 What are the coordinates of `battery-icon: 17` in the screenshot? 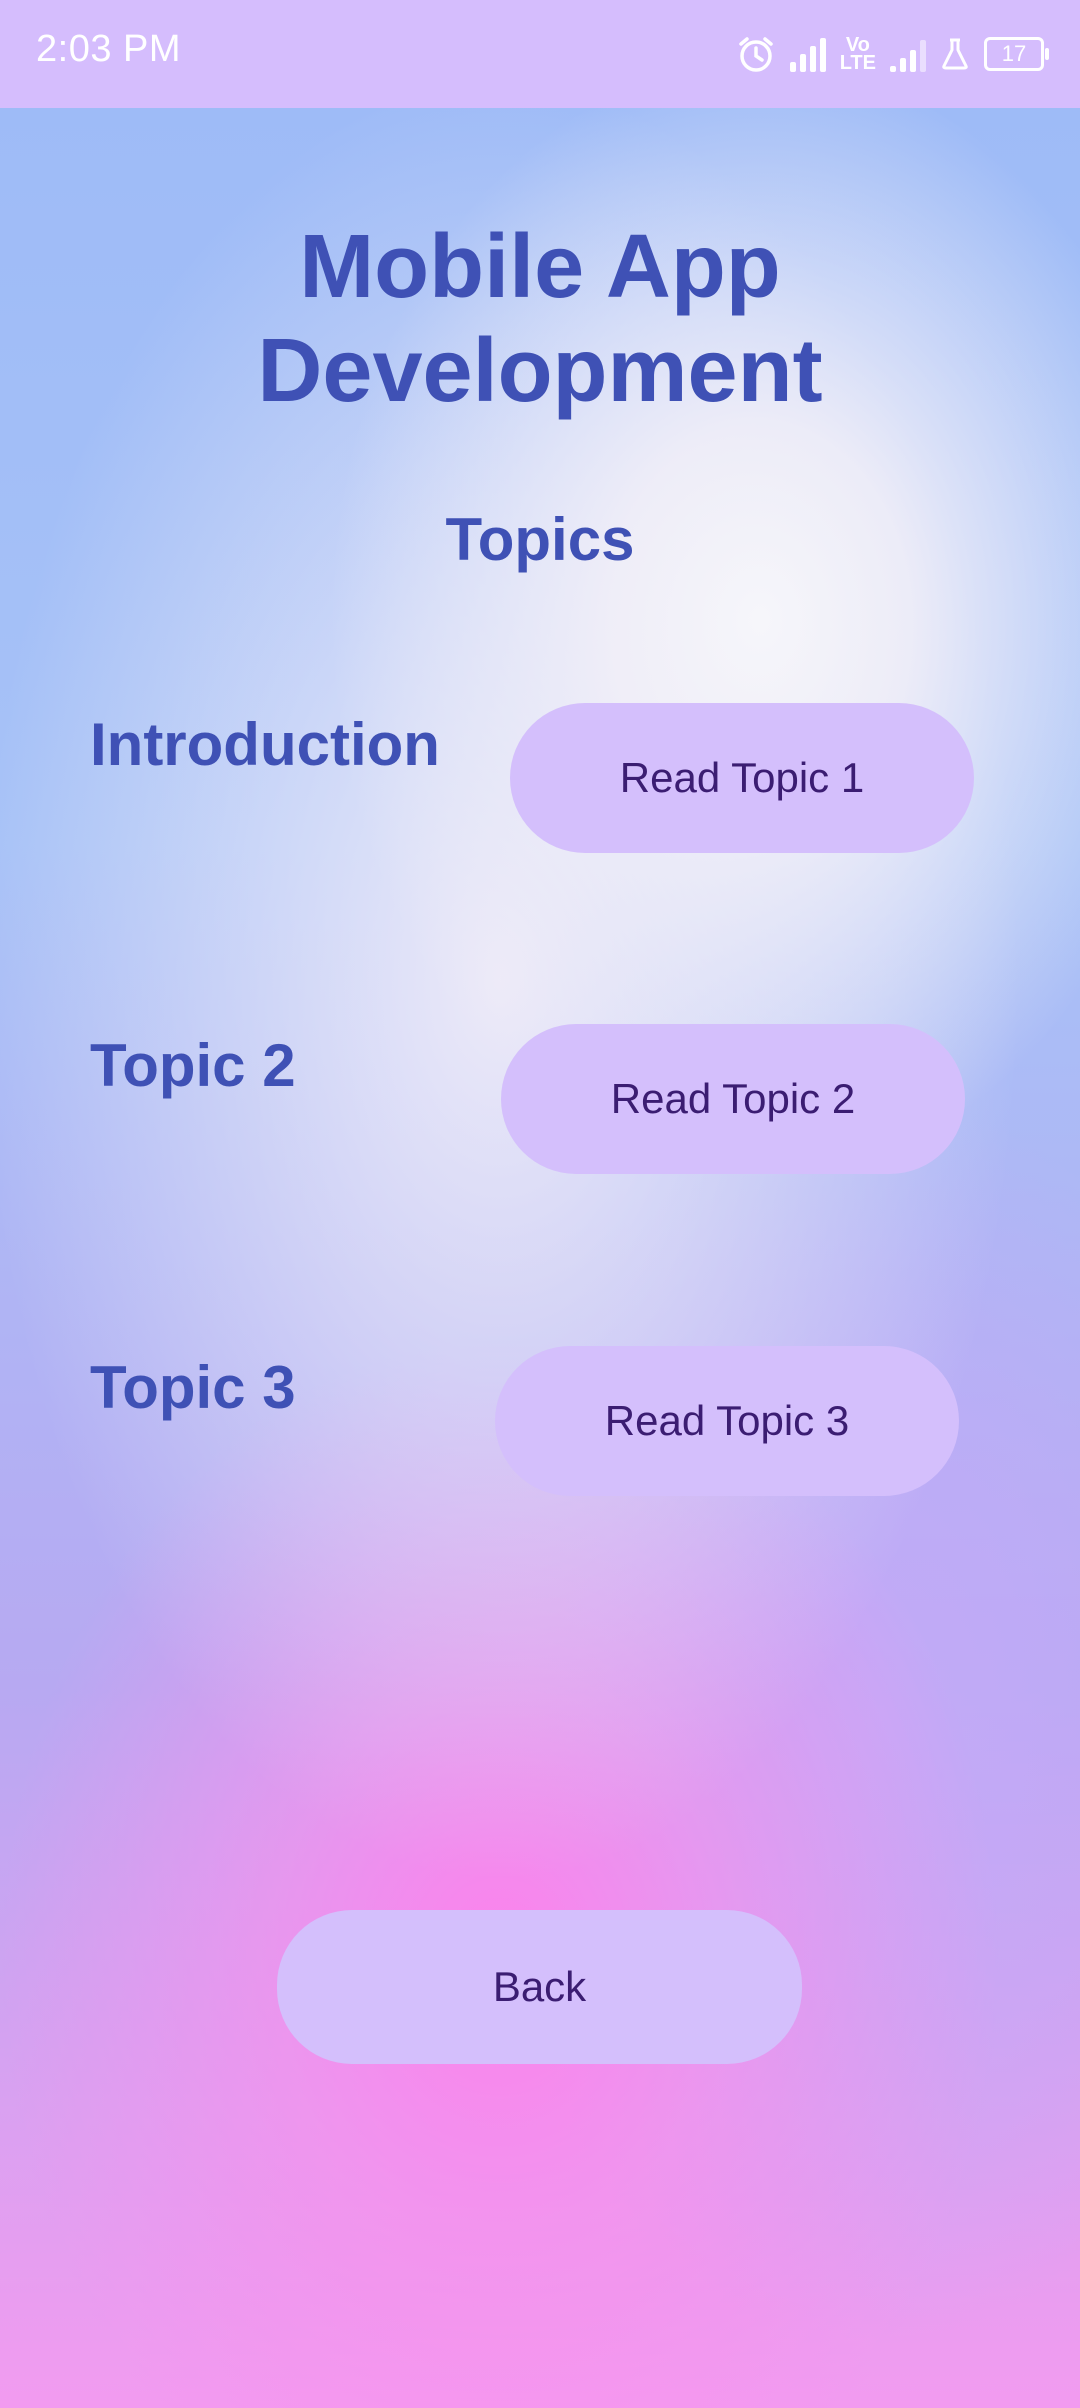 It's located at (1016, 54).